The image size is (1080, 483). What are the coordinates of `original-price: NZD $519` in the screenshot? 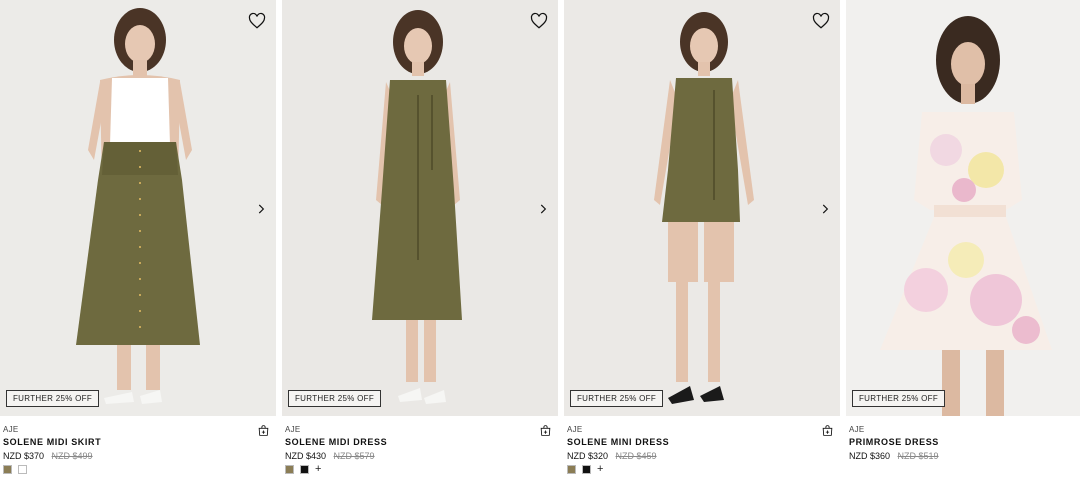 It's located at (918, 456).